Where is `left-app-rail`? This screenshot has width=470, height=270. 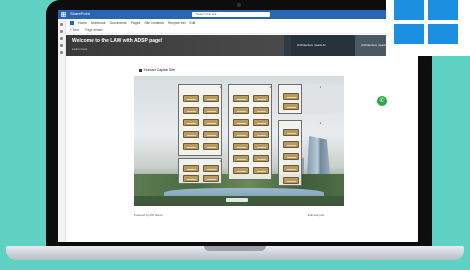
left-app-rail is located at coordinates (62, 130).